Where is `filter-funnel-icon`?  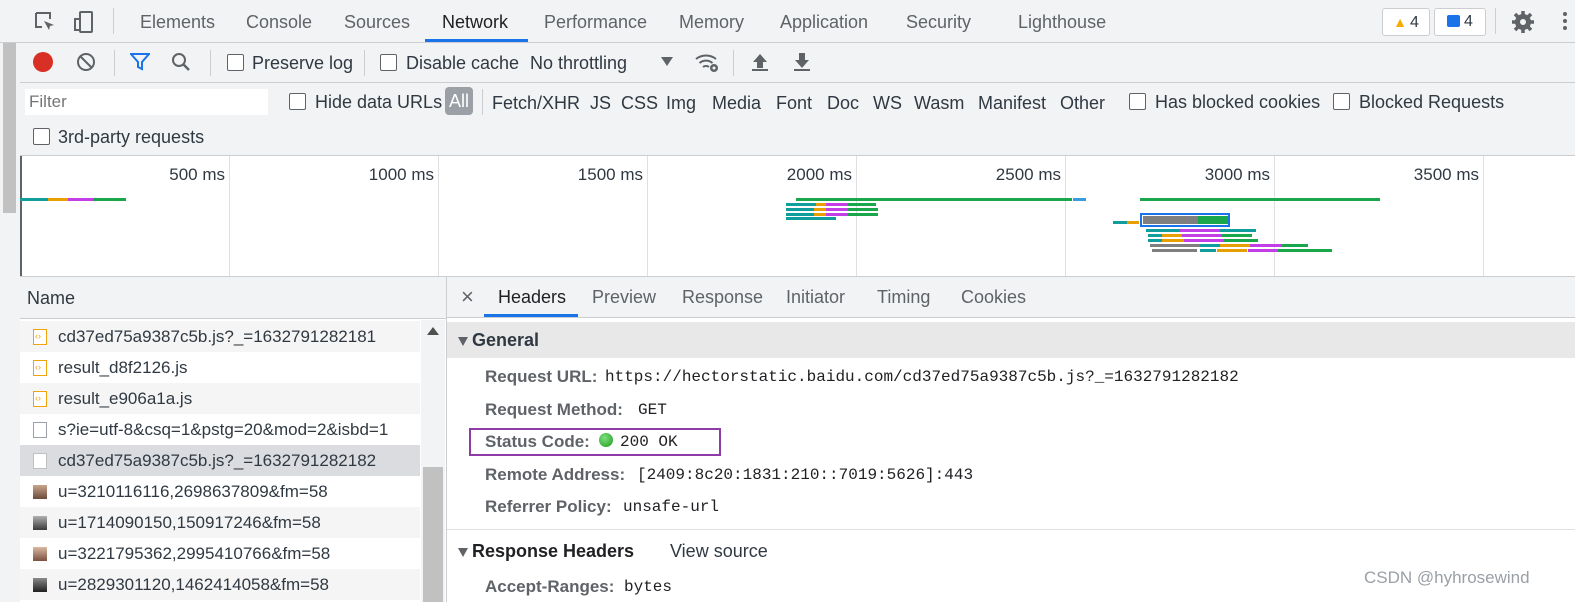
filter-funnel-icon is located at coordinates (140, 64).